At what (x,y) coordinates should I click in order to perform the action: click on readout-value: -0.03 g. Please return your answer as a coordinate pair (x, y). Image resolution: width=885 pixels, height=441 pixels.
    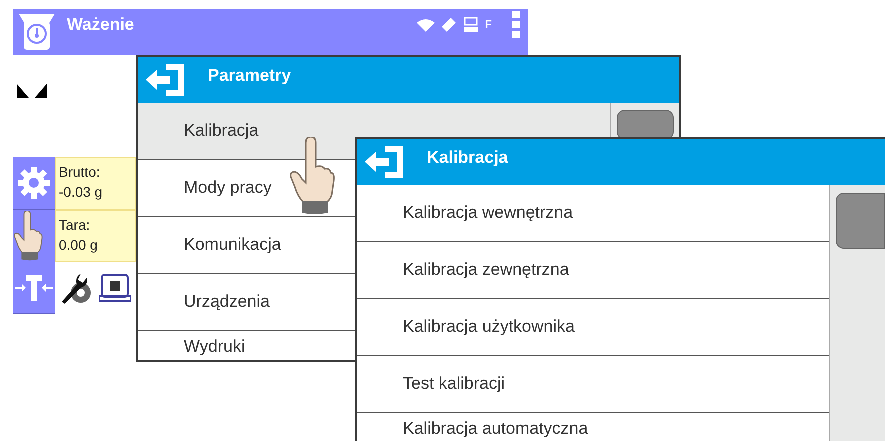
    Looking at the image, I should click on (81, 192).